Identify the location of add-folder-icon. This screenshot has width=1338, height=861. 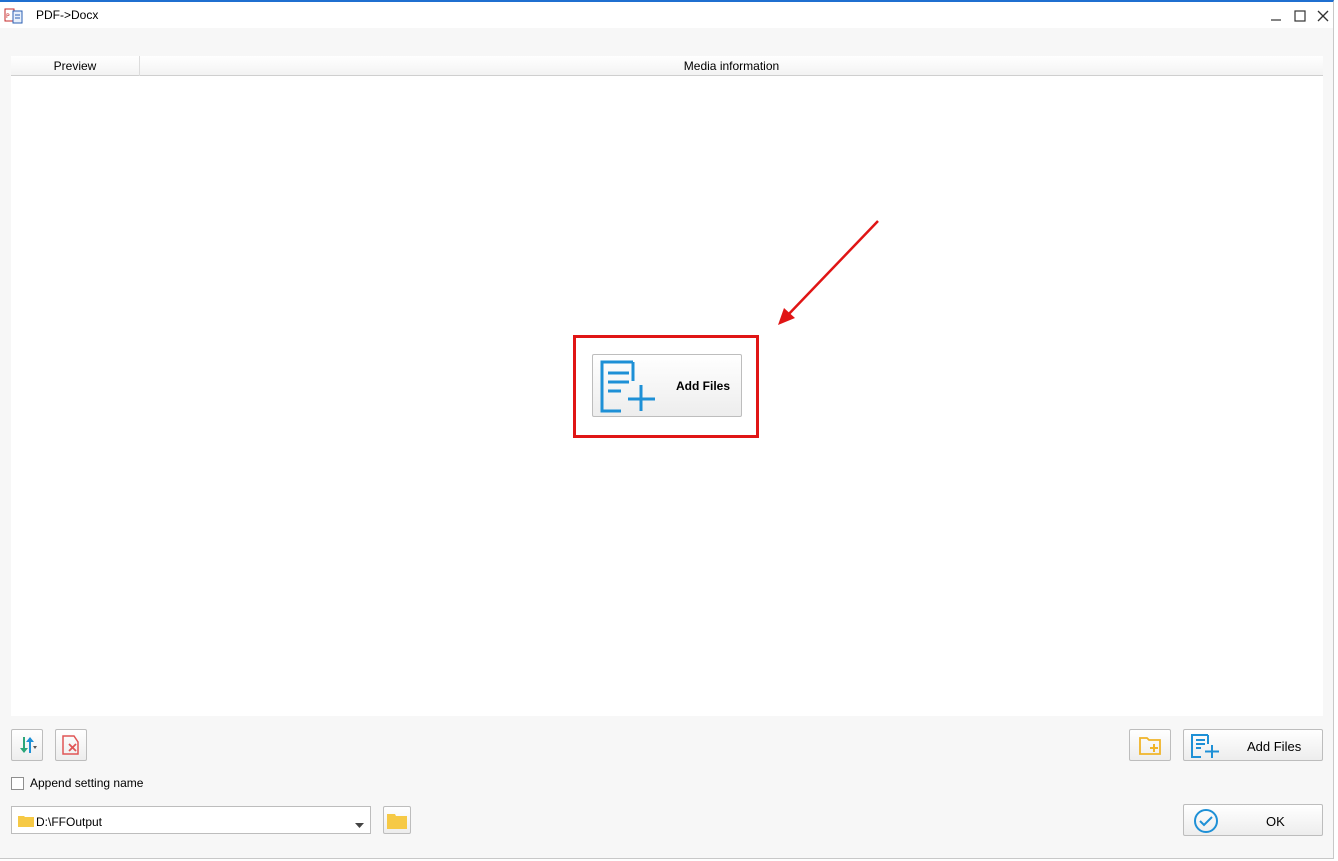
(1150, 746).